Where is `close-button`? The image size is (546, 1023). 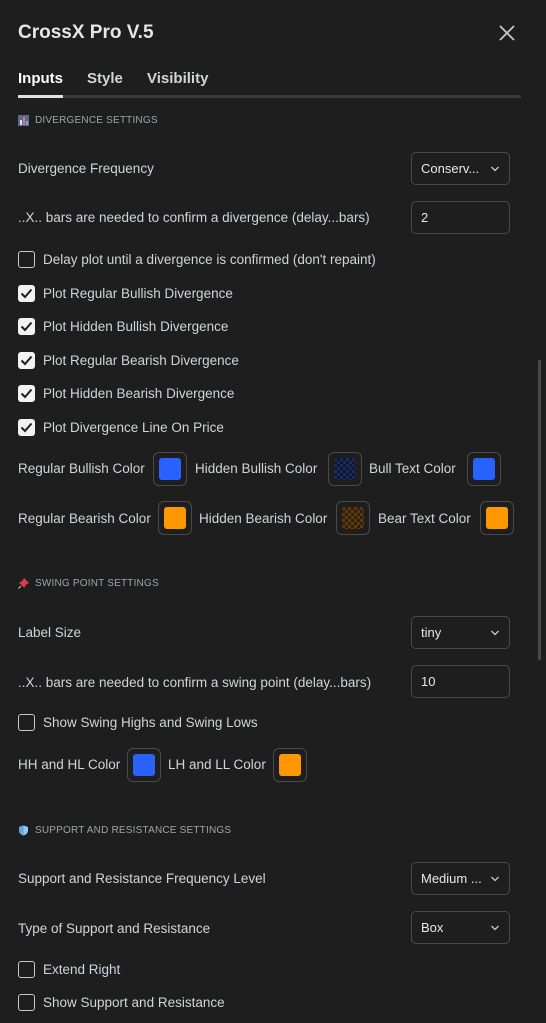
close-button is located at coordinates (507, 33).